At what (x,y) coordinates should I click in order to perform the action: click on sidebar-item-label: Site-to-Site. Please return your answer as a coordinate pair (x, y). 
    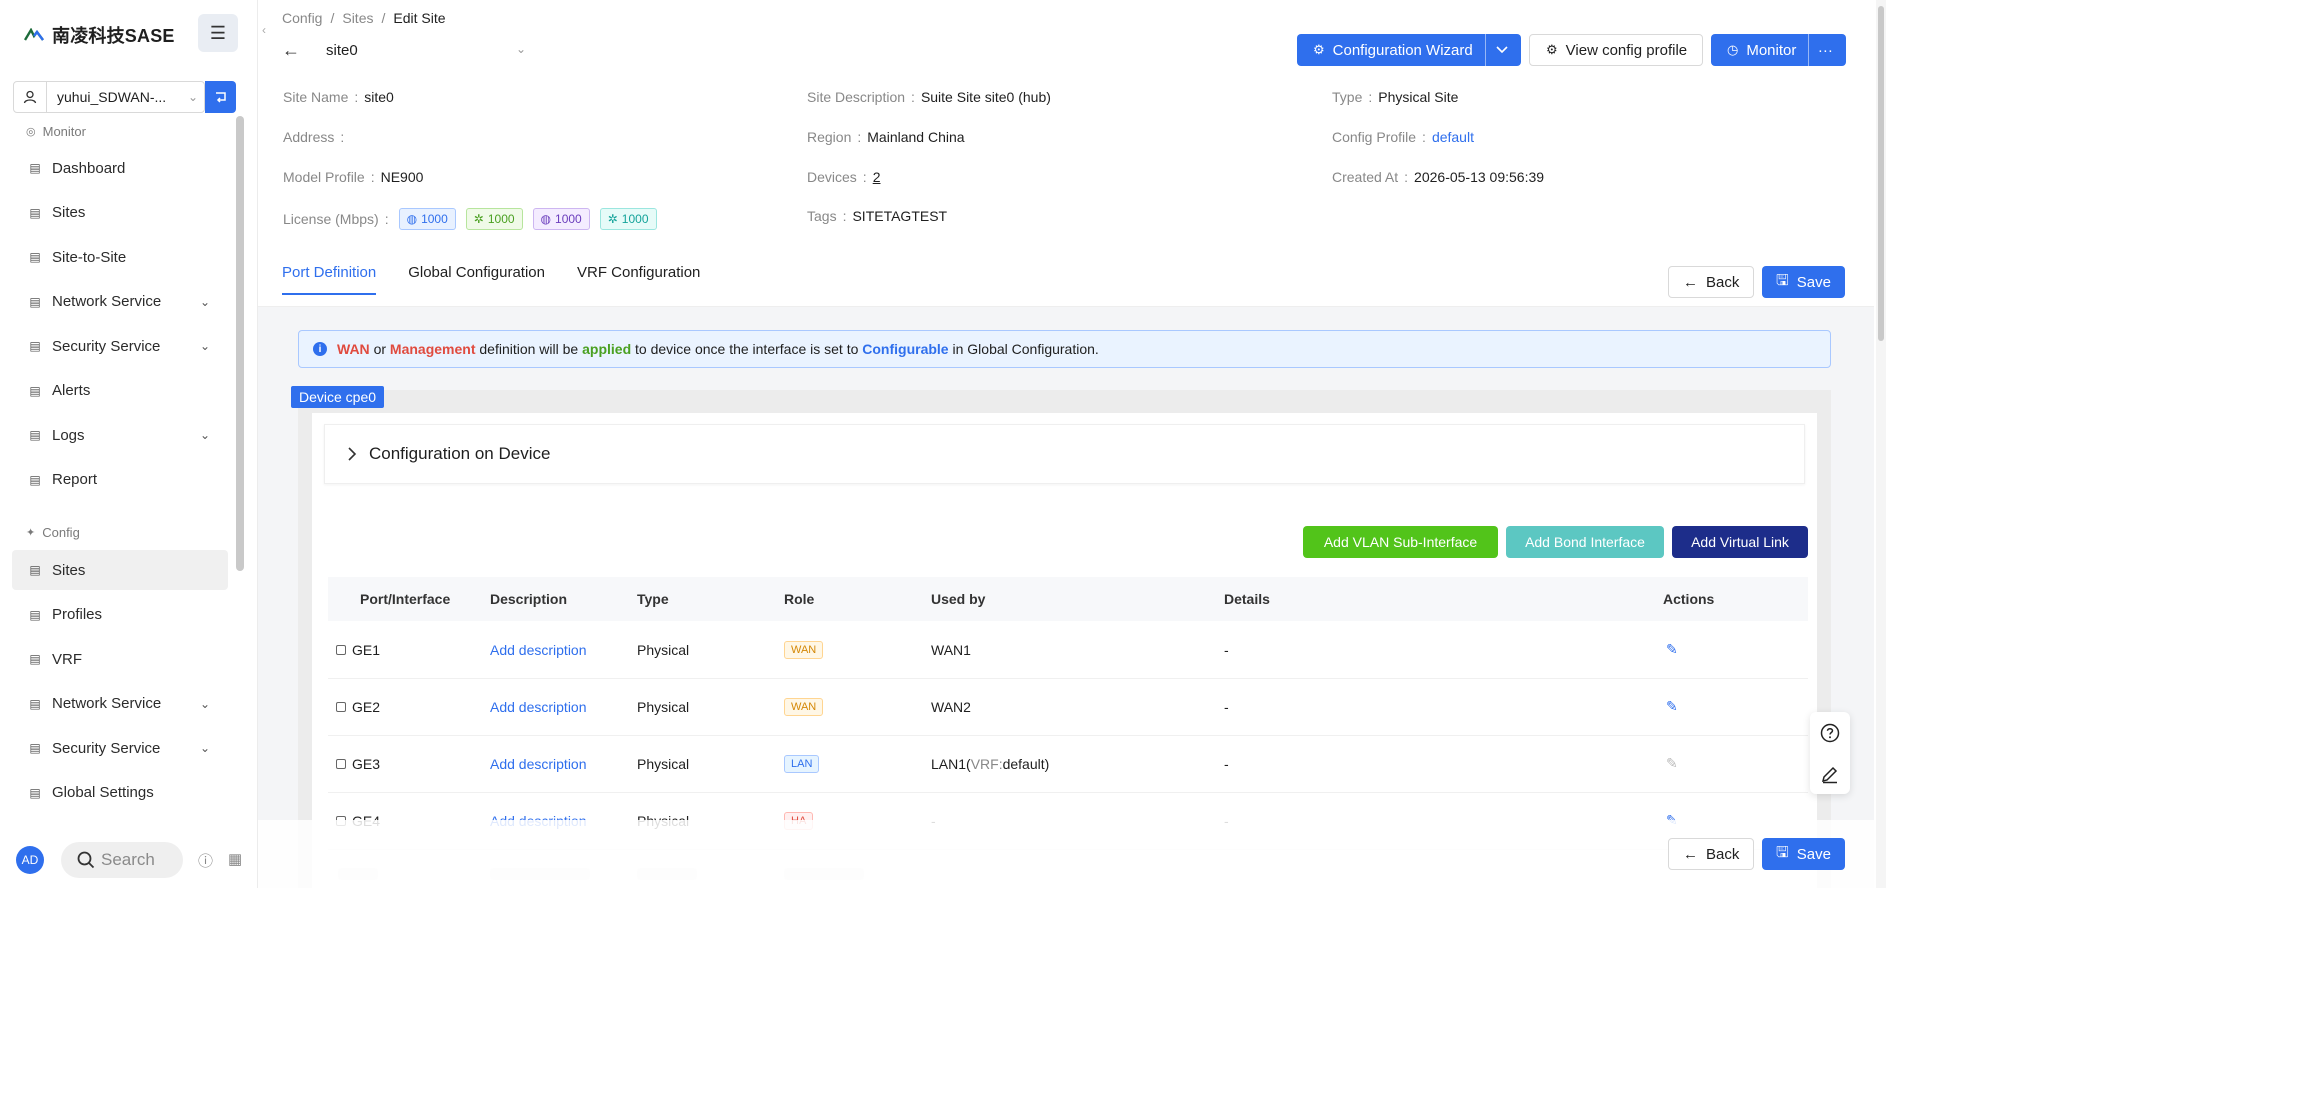
    Looking at the image, I should click on (89, 257).